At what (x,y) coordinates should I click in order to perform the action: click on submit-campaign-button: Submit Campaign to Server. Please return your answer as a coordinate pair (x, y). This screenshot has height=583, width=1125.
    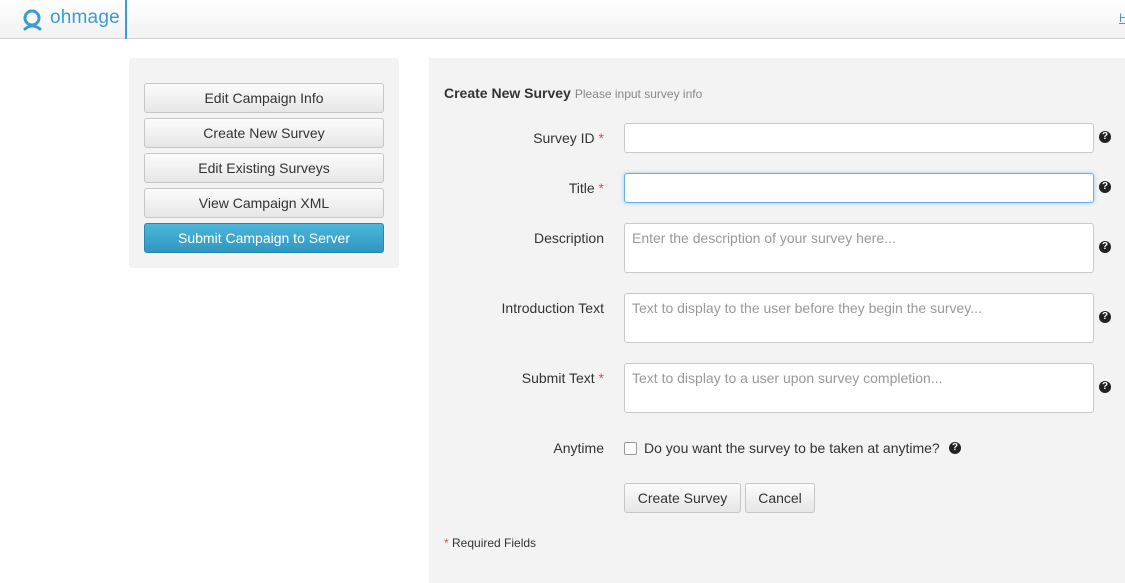
    Looking at the image, I should click on (264, 238).